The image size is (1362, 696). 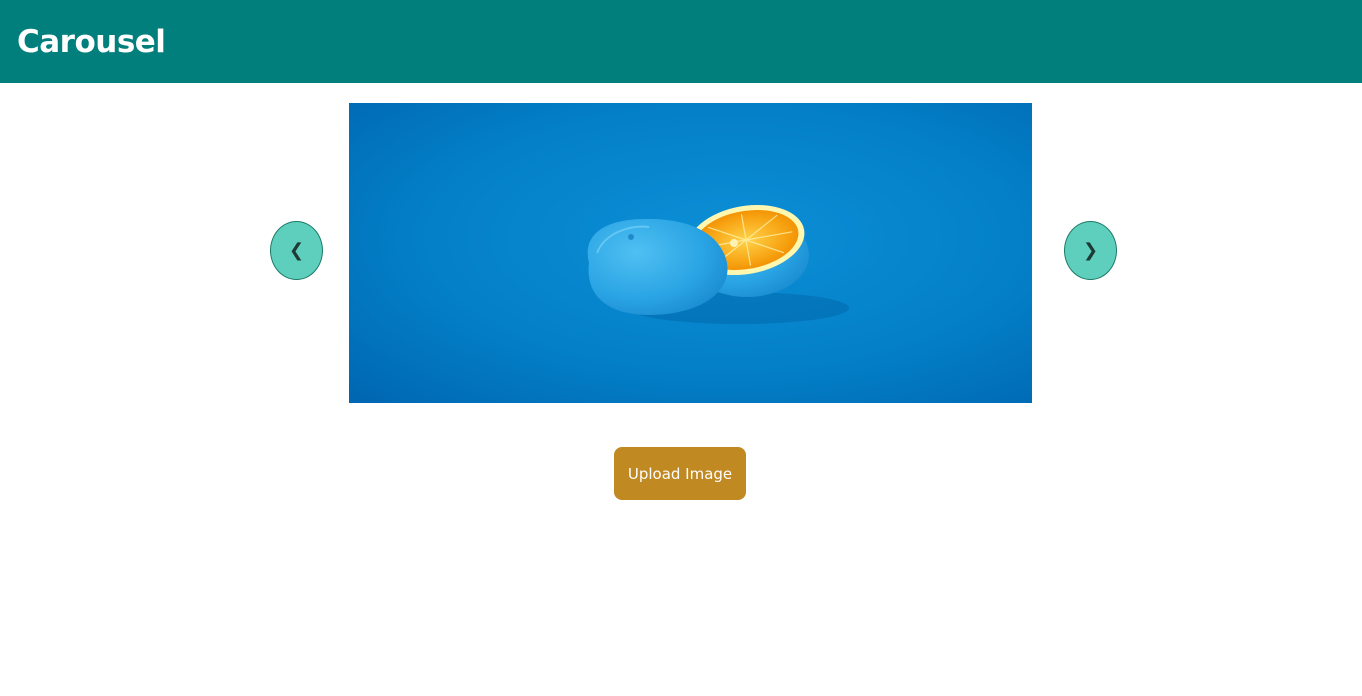 I want to click on app-header: Carousel, so click(x=681, y=41).